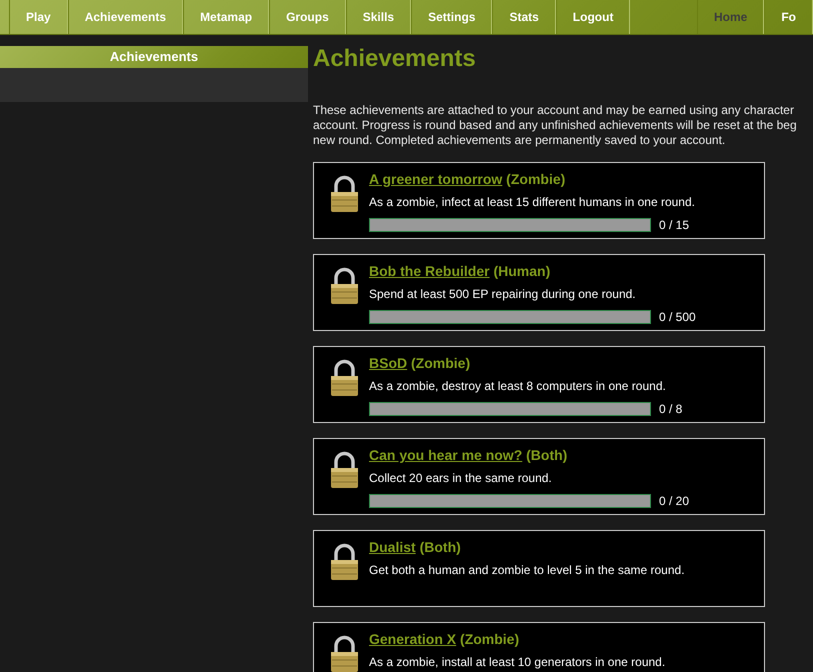 This screenshot has width=813, height=672. Describe the element at coordinates (788, 17) in the screenshot. I see `nav-tab: Fo` at that location.